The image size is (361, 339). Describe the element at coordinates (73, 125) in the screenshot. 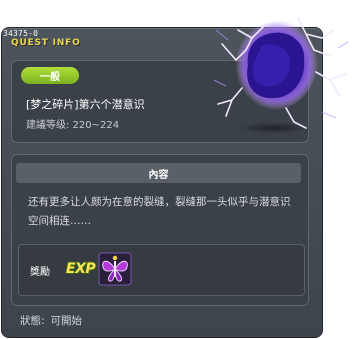

I see `quest-level: 建議等级: 220~224` at that location.